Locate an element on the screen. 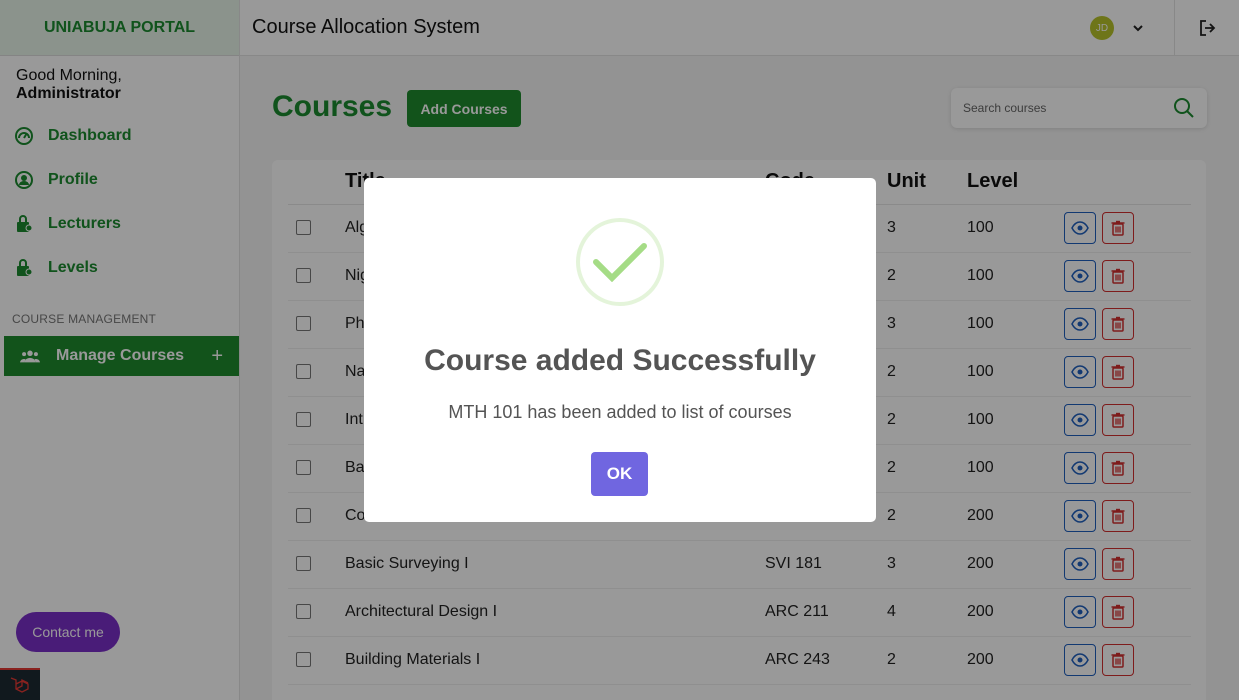  dialog-title: Course added Successfully is located at coordinates (620, 360).